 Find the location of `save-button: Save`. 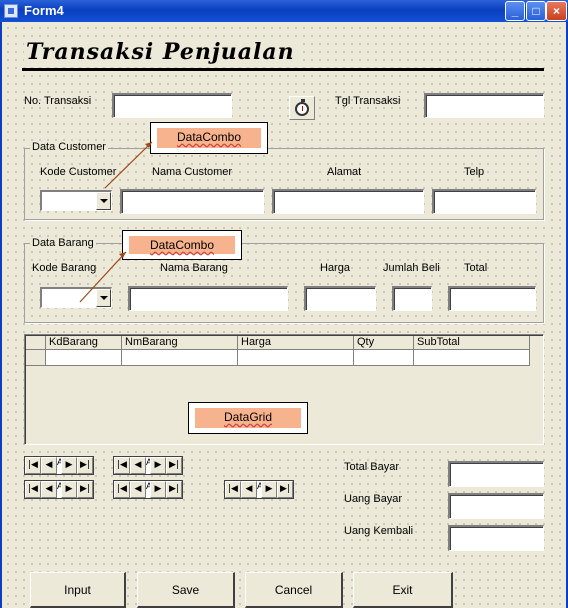

save-button: Save is located at coordinates (186, 590).